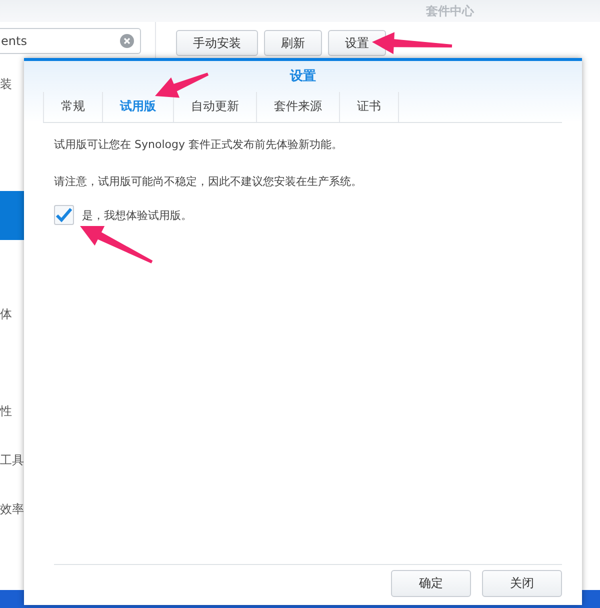 The image size is (600, 608). Describe the element at coordinates (357, 43) in the screenshot. I see `toolbar-button: 设置` at that location.